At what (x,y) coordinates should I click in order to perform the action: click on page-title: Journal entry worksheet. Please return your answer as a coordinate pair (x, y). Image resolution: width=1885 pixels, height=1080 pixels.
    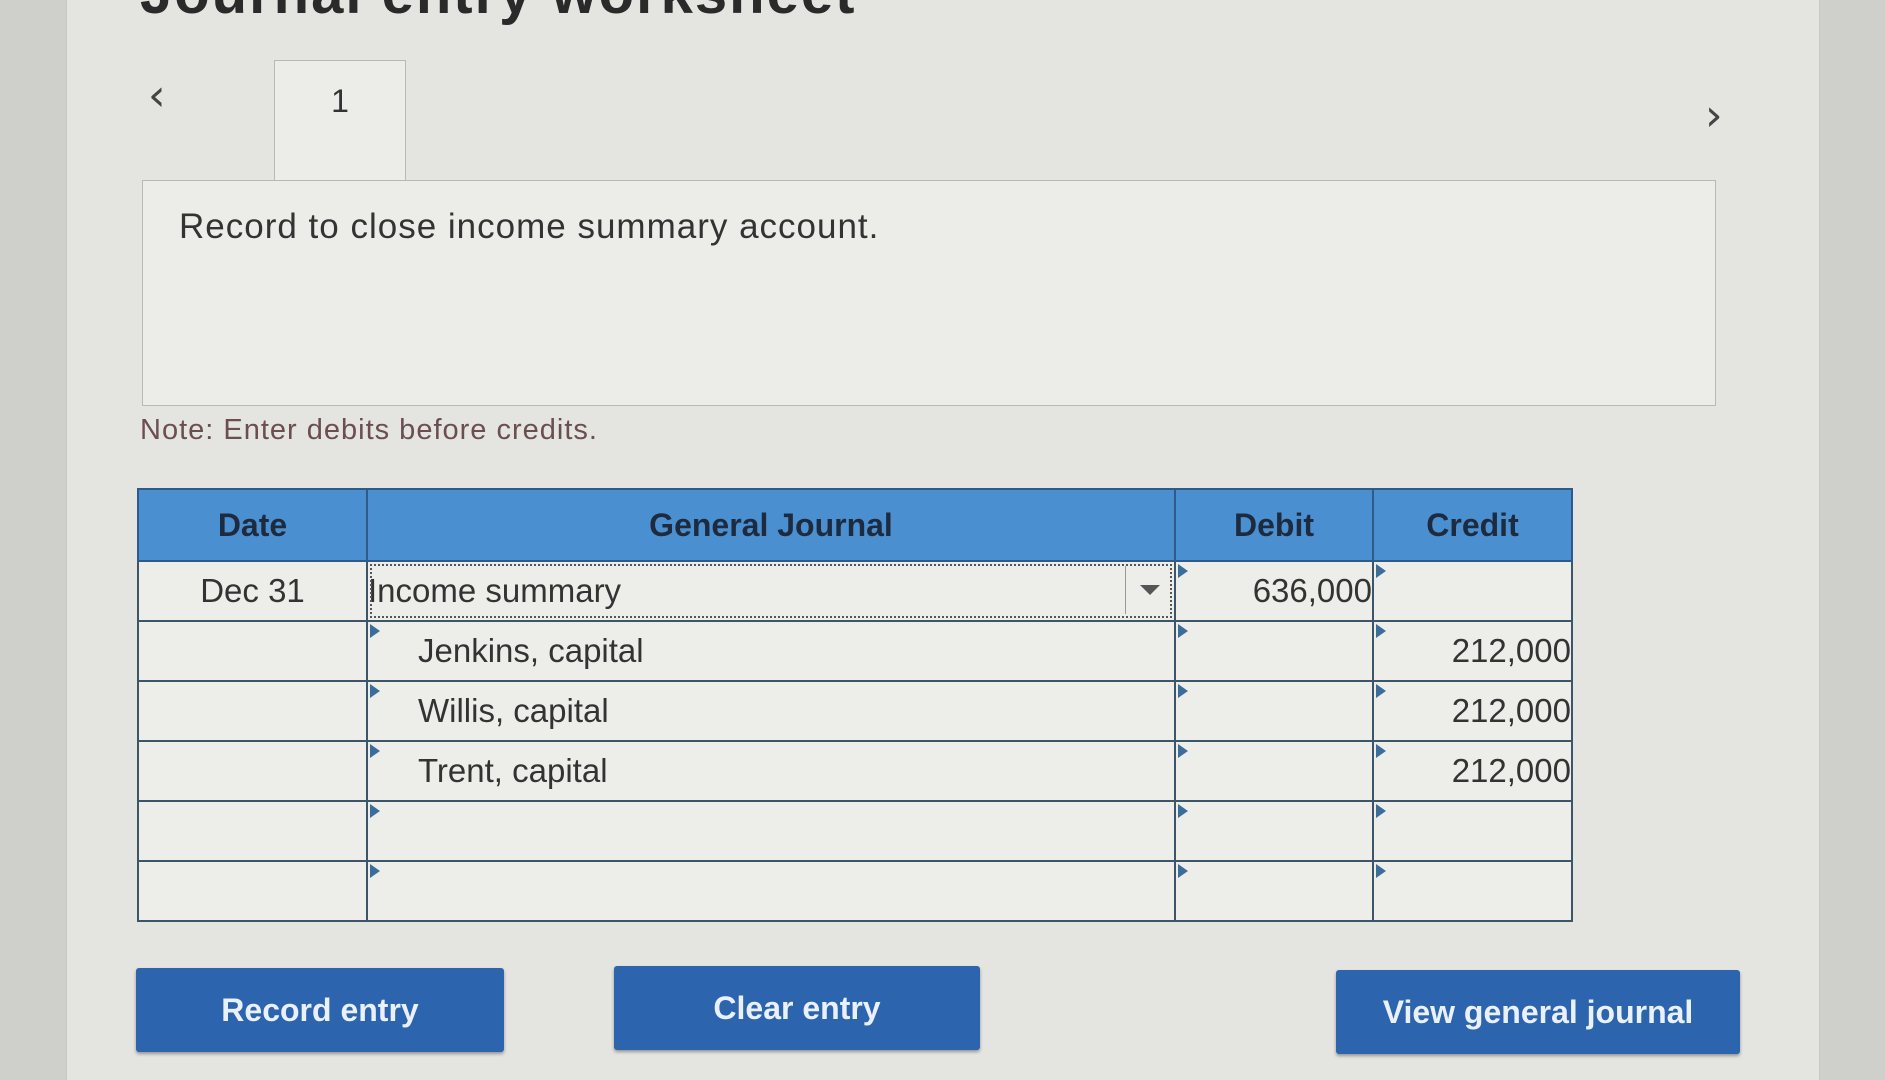
    Looking at the image, I should click on (498, 13).